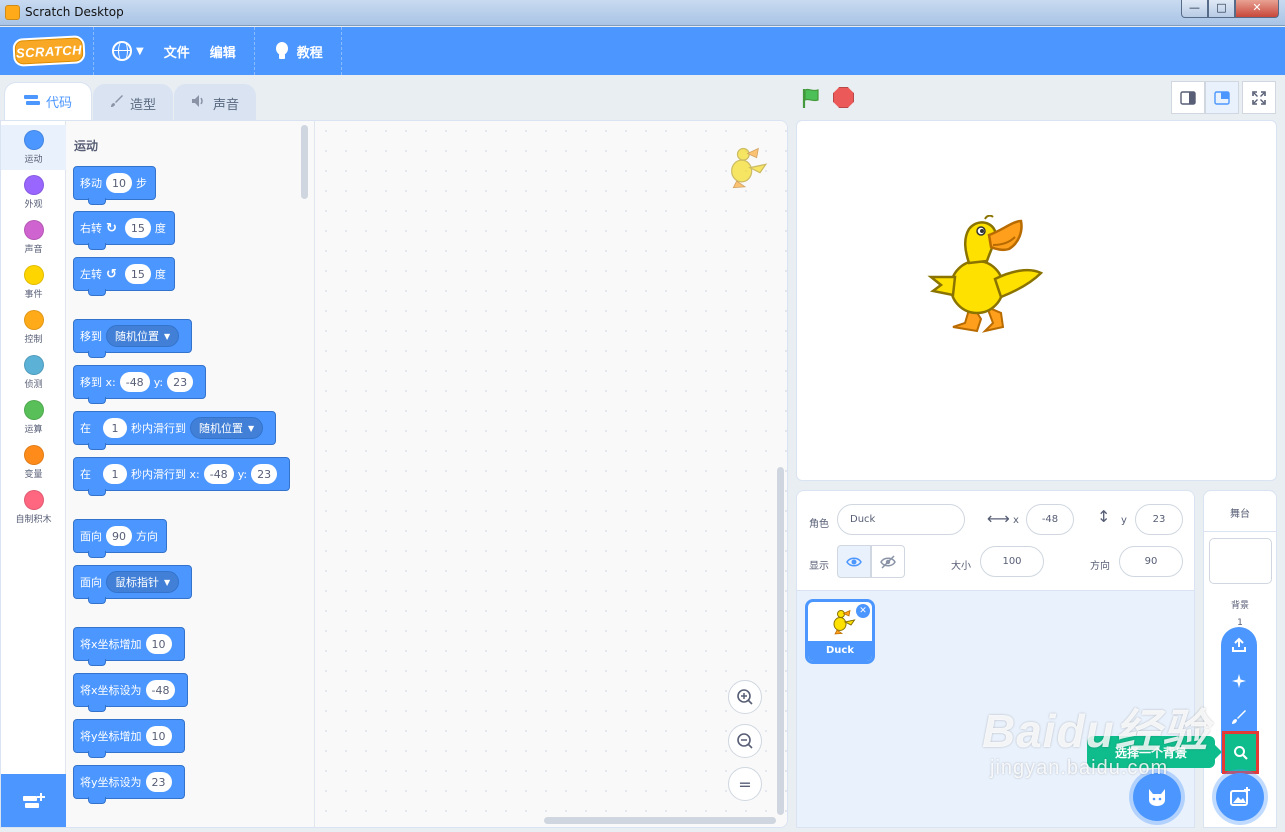 This screenshot has height=832, width=1285. Describe the element at coordinates (33, 237) in the screenshot. I see `category-sound: 声音` at that location.